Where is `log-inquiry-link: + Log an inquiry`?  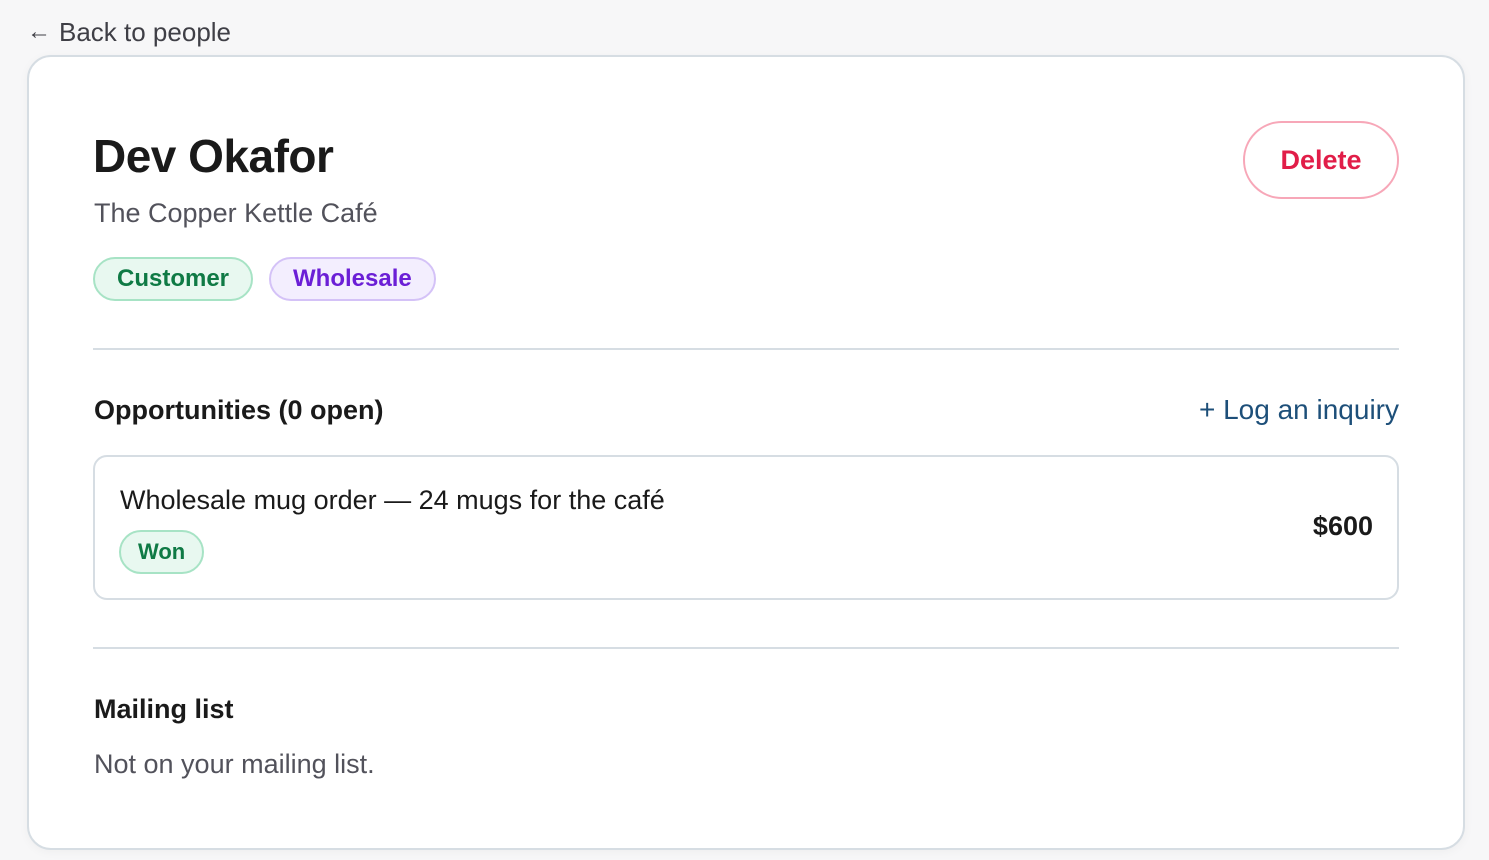
log-inquiry-link: + Log an inquiry is located at coordinates (1299, 410).